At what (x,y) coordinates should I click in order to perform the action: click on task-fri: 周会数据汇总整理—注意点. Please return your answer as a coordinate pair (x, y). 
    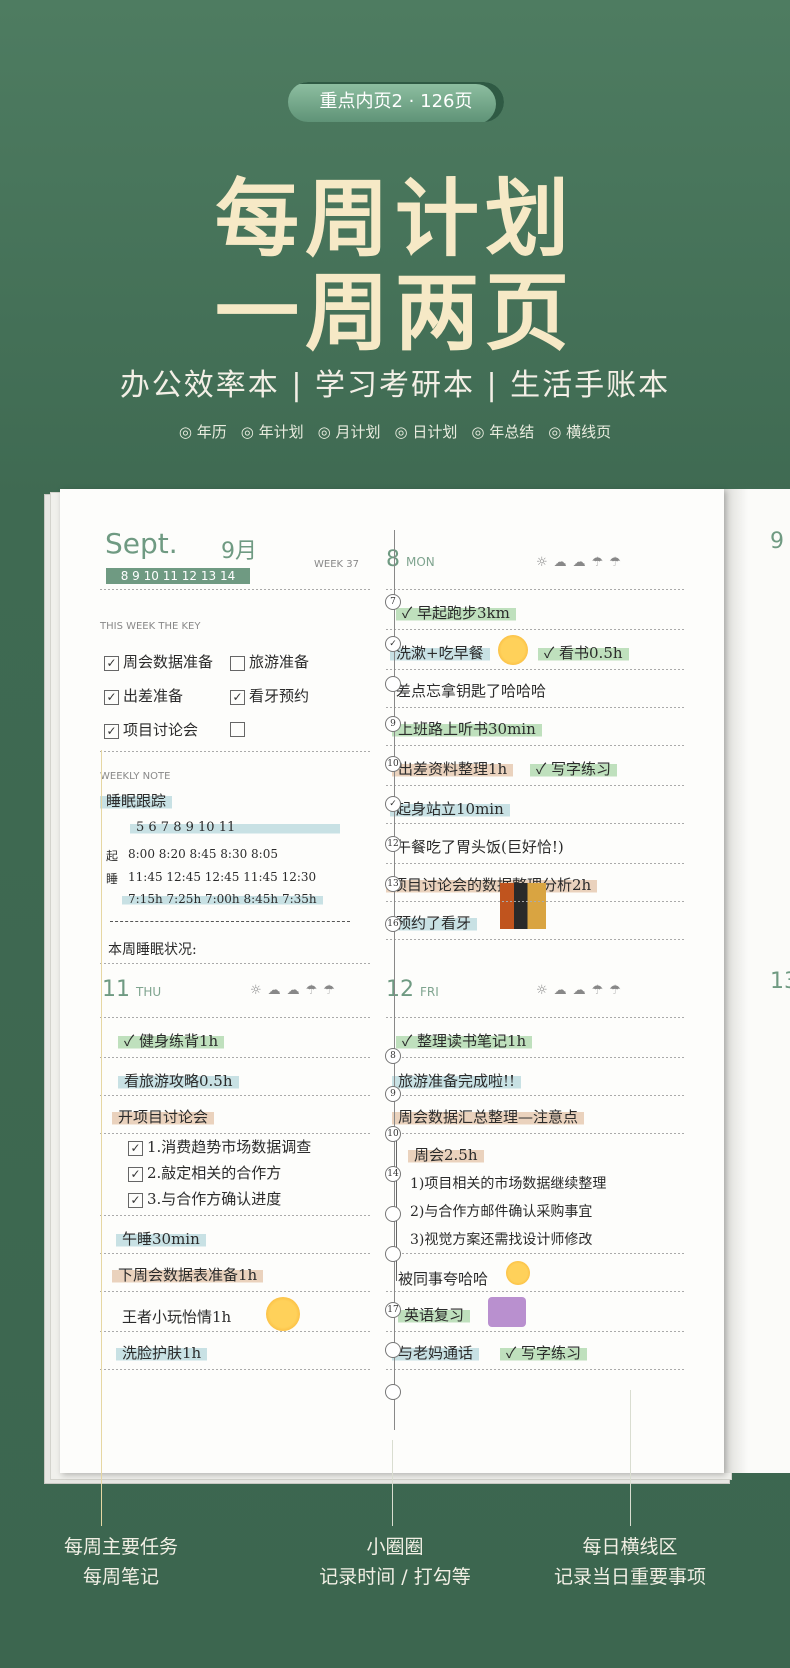
    Looking at the image, I should click on (488, 1116).